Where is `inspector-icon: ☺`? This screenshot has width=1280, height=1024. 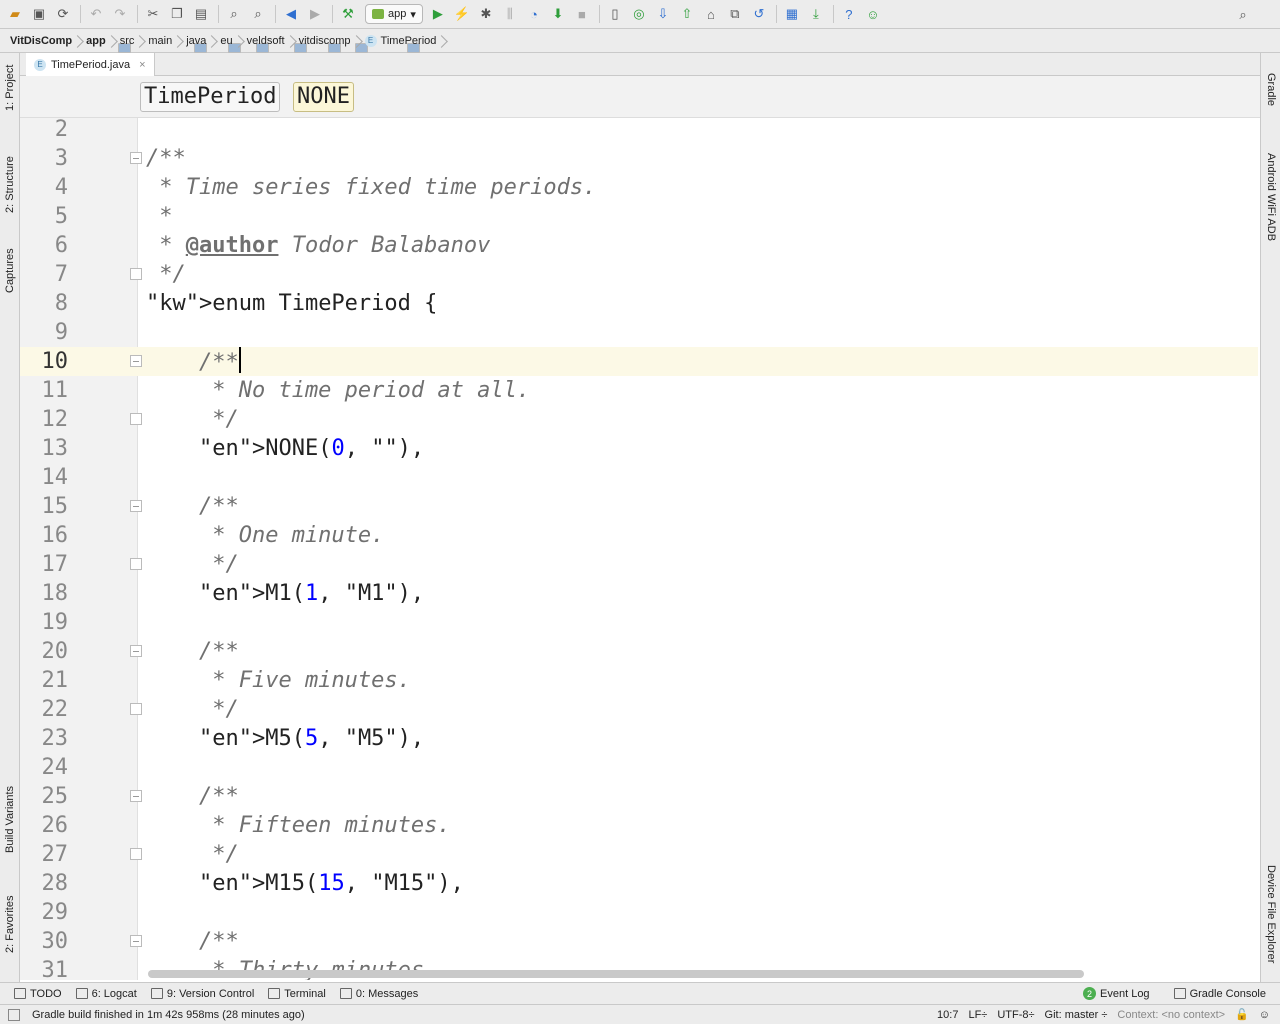 inspector-icon: ☺ is located at coordinates (1264, 1015).